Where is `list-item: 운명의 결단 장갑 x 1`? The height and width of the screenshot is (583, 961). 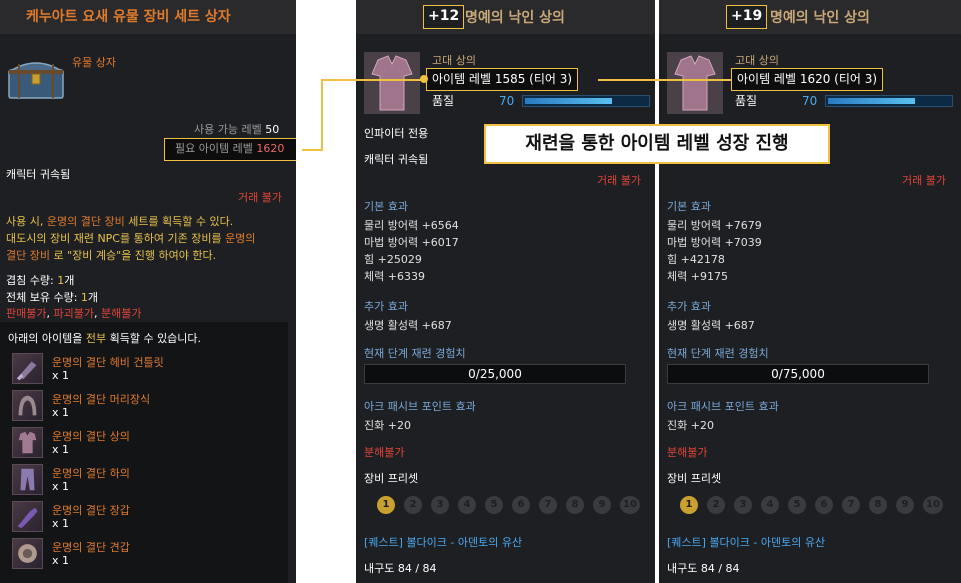
list-item: 운명의 결단 장갑 x 1 is located at coordinates (142, 519).